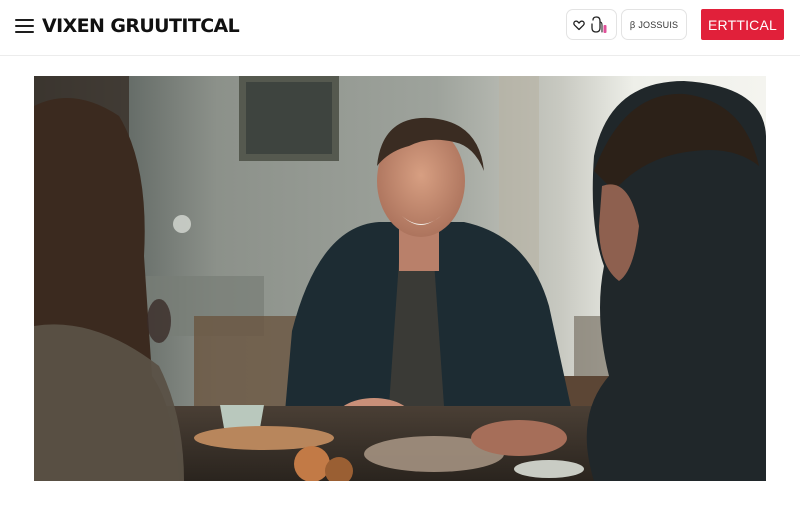 The image size is (800, 512). I want to click on top-navigation-bar: VIXEN GRUUTITCAL ꞵ JOSSUIS ERTTICAL, so click(400, 28).